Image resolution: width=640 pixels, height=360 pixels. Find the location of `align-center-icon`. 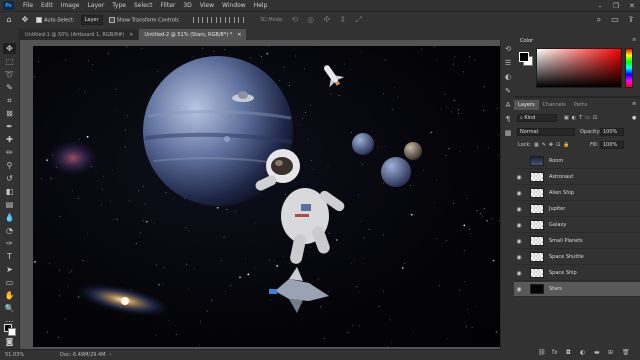

align-center-icon is located at coordinates (204, 20).